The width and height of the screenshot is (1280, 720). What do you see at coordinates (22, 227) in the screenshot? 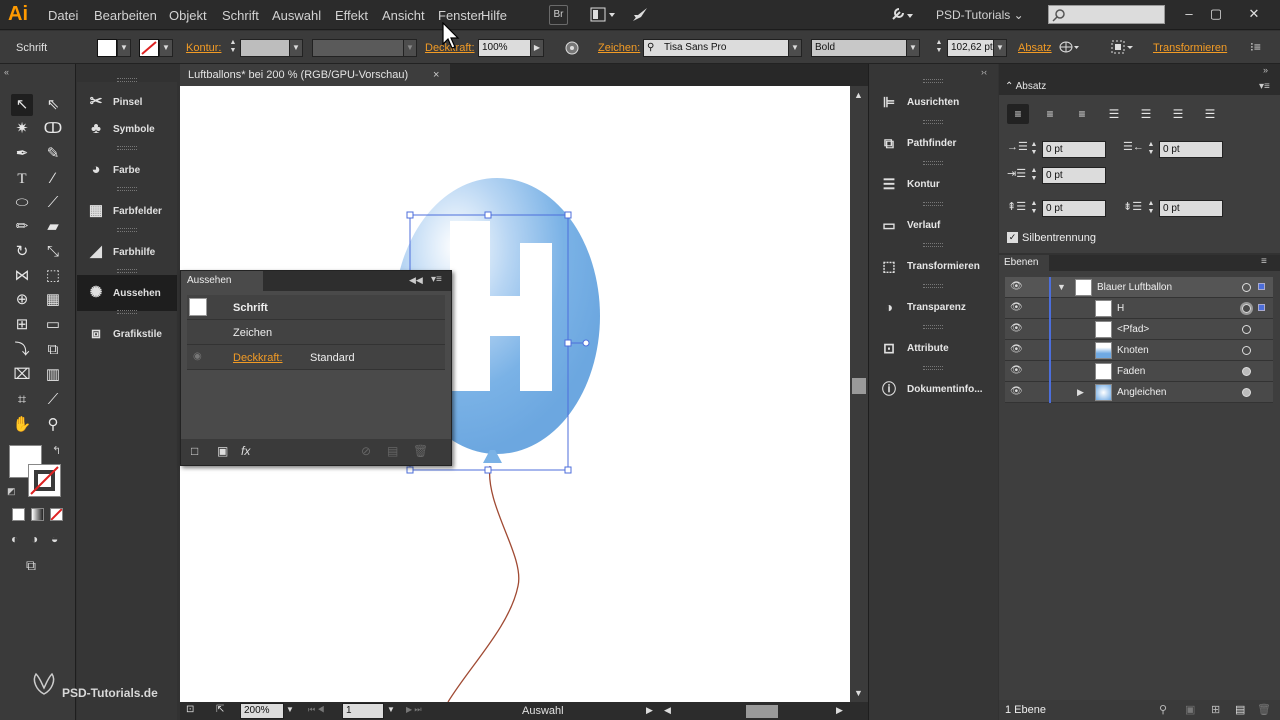
I see `pencil-tool: ✏` at bounding box center [22, 227].